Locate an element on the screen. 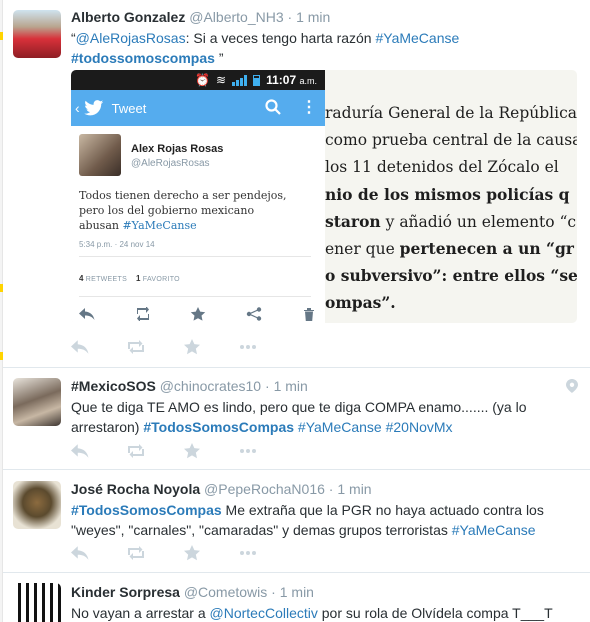  author-name: Kinder Sorpresa is located at coordinates (125, 592).